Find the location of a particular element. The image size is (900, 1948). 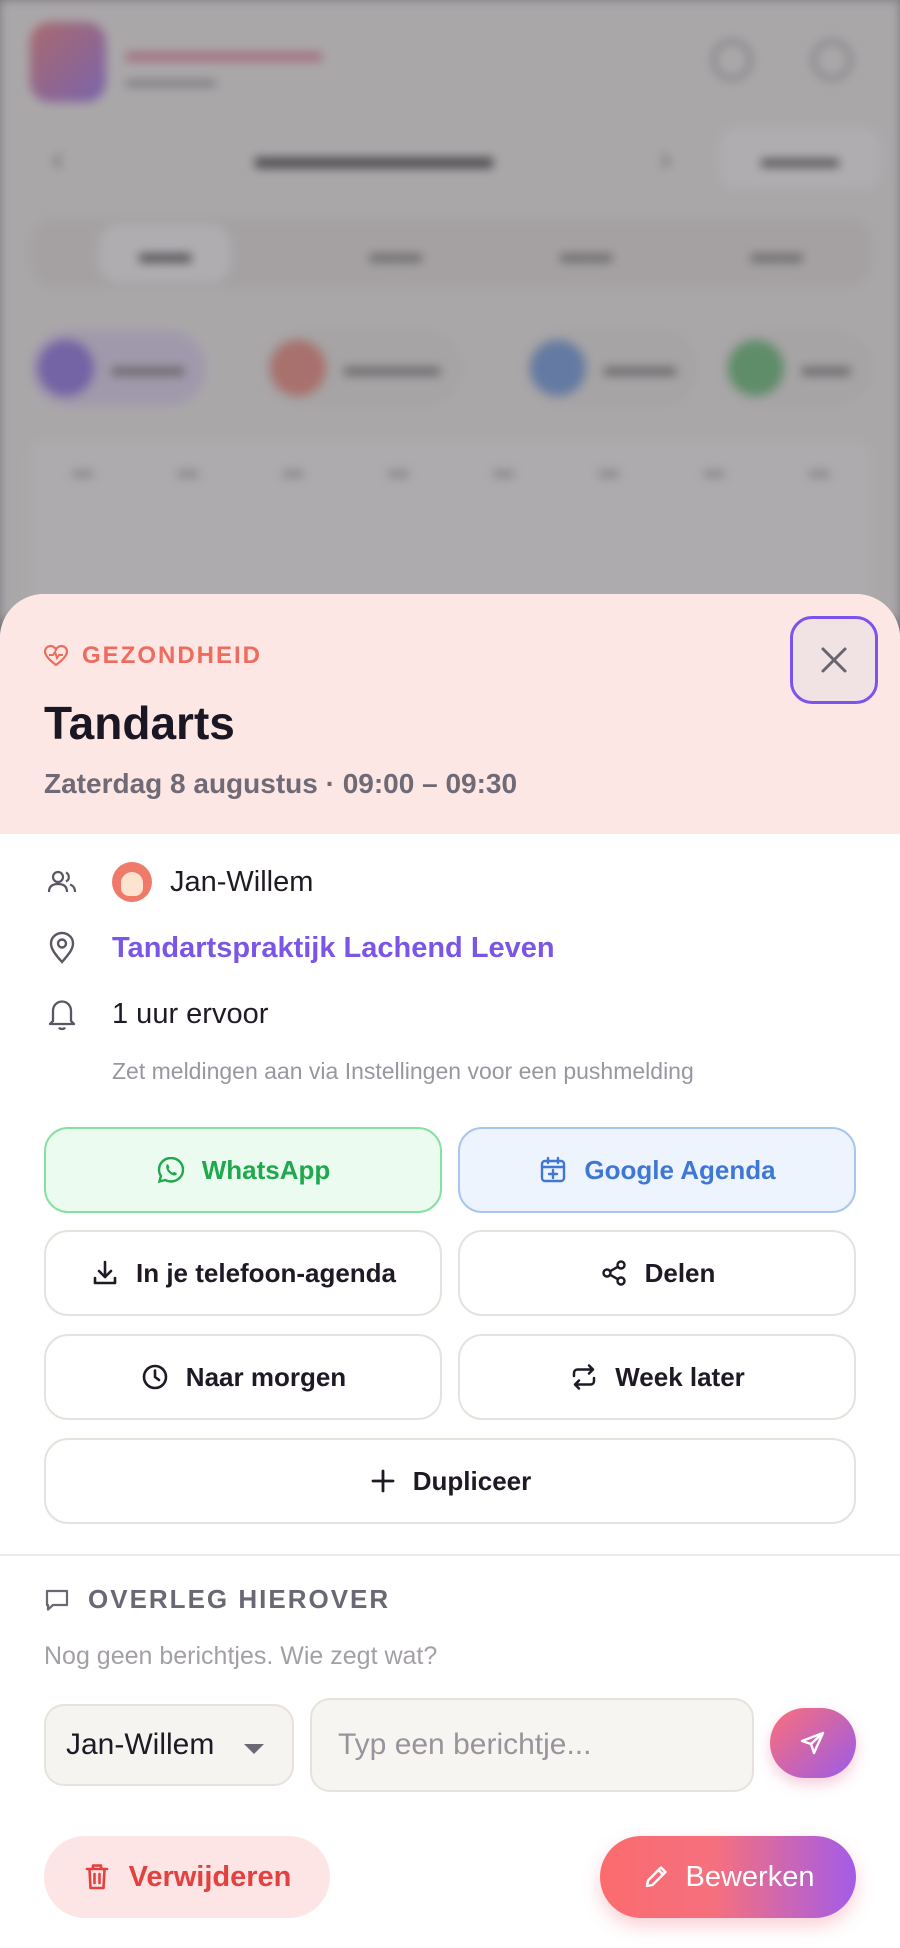

location-link: Tandartspraktijk Lachend Leven is located at coordinates (333, 948).